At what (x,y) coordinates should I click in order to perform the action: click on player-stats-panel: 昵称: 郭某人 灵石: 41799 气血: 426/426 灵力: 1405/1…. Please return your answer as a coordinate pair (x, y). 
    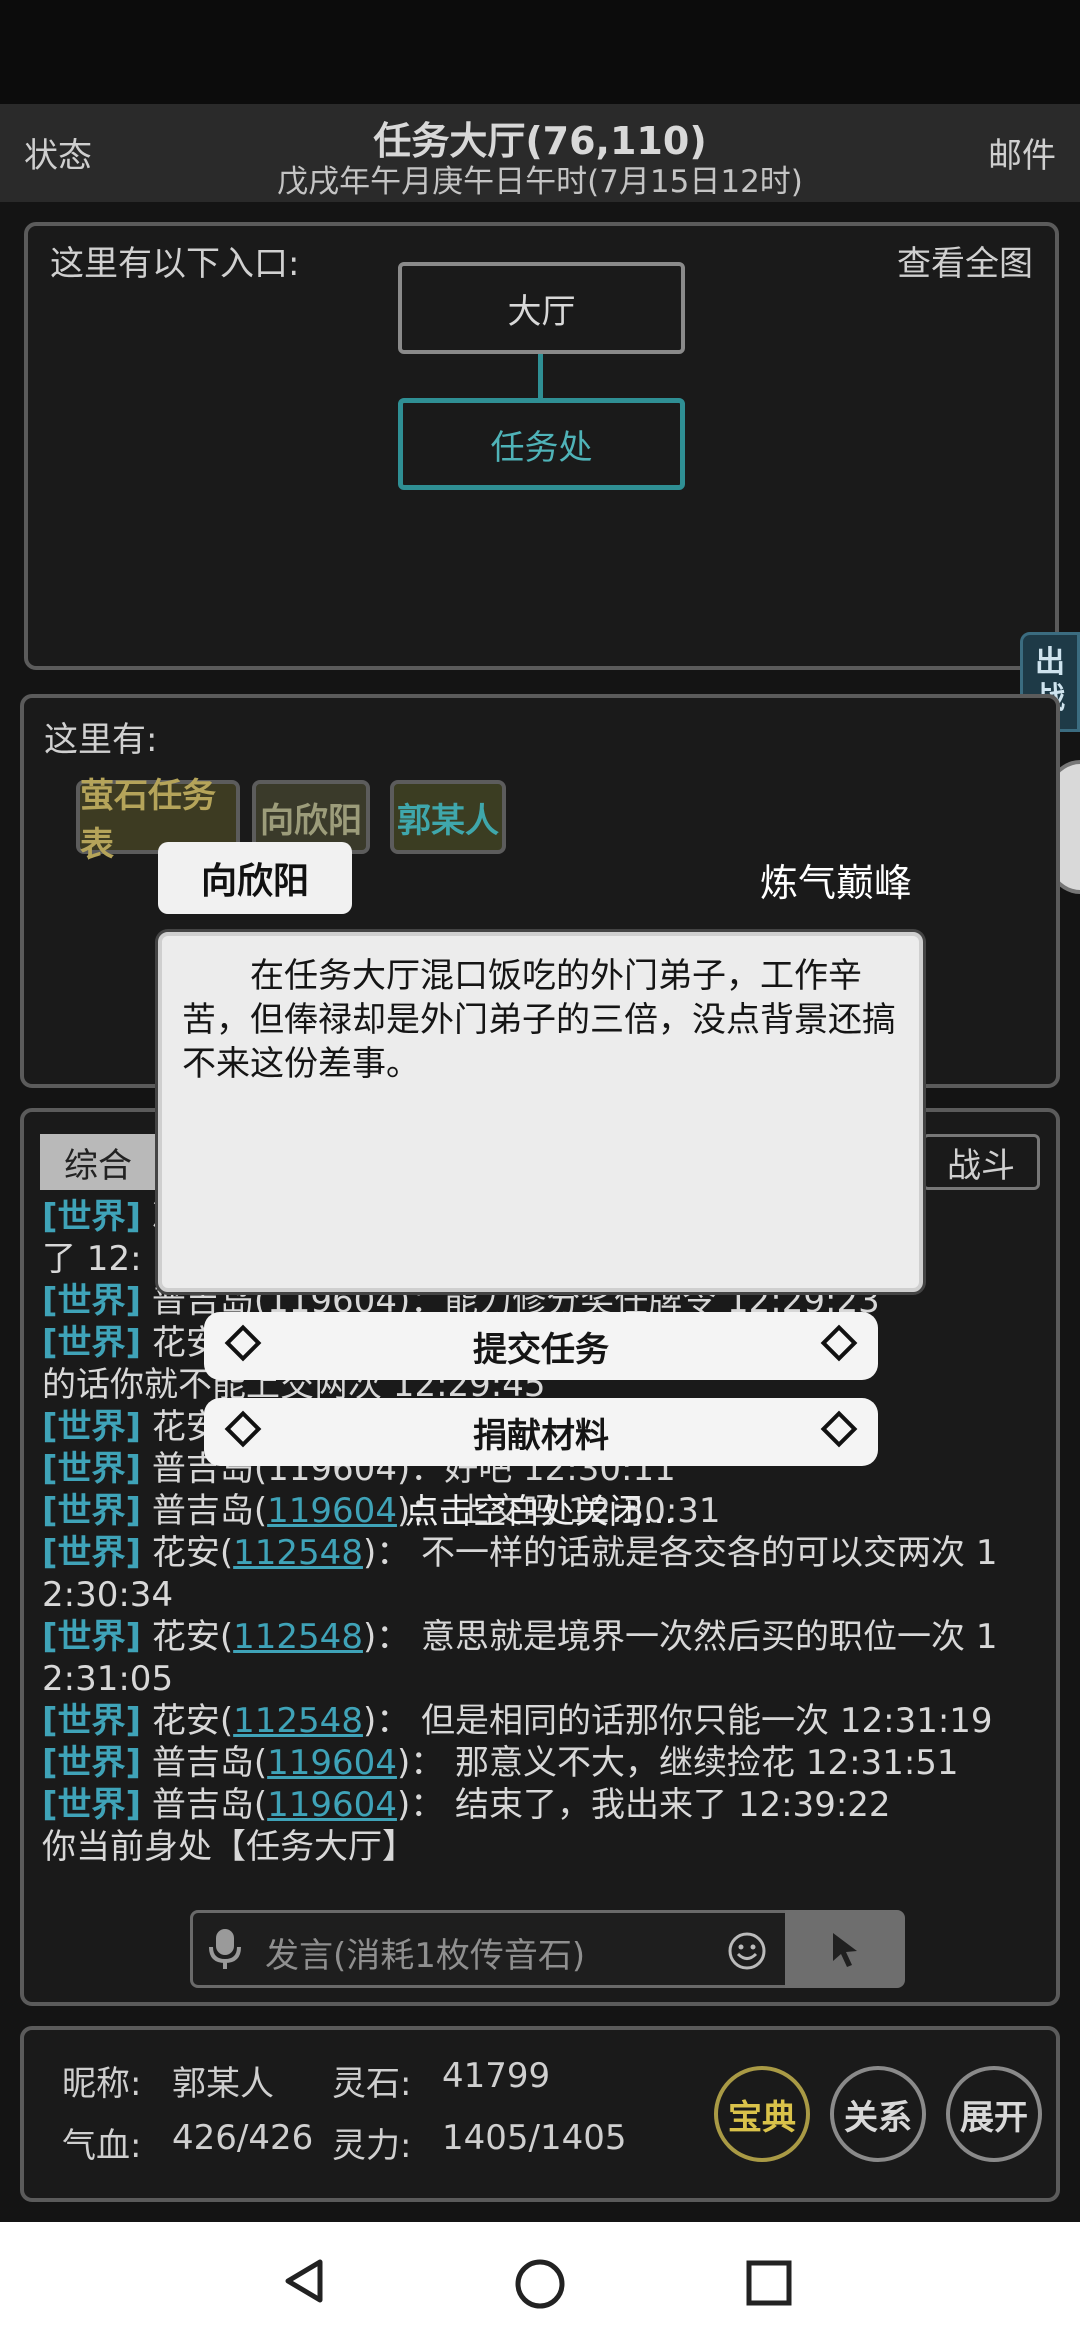
    Looking at the image, I should click on (540, 2114).